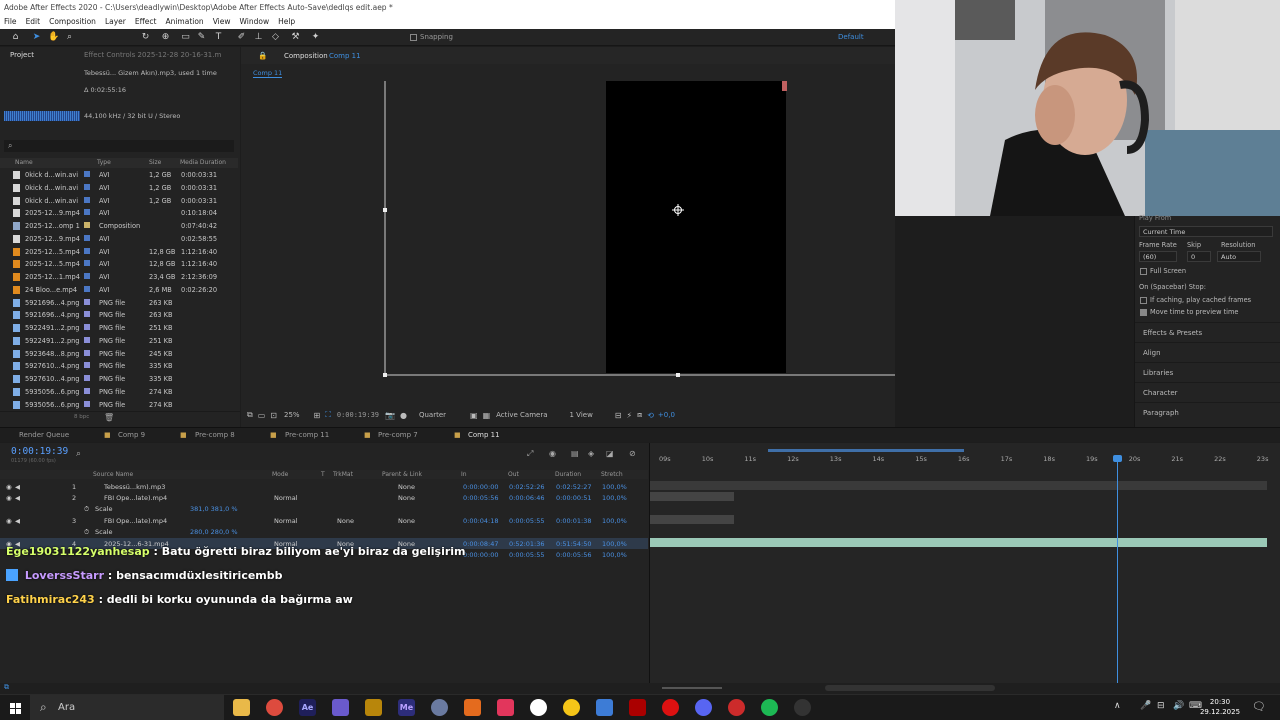 The image size is (1280, 720). What do you see at coordinates (521, 415) in the screenshot?
I see `camera-dropdown: Active Camera` at bounding box center [521, 415].